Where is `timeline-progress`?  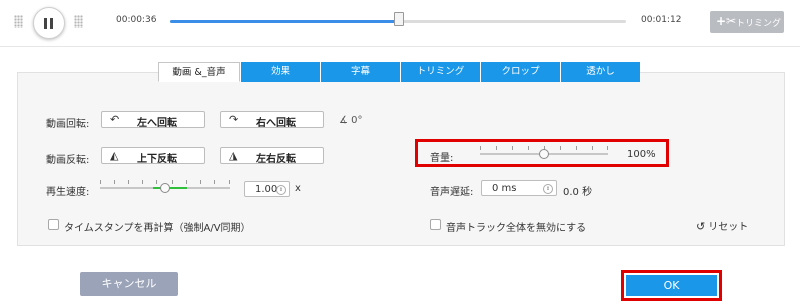 timeline-progress is located at coordinates (284, 21).